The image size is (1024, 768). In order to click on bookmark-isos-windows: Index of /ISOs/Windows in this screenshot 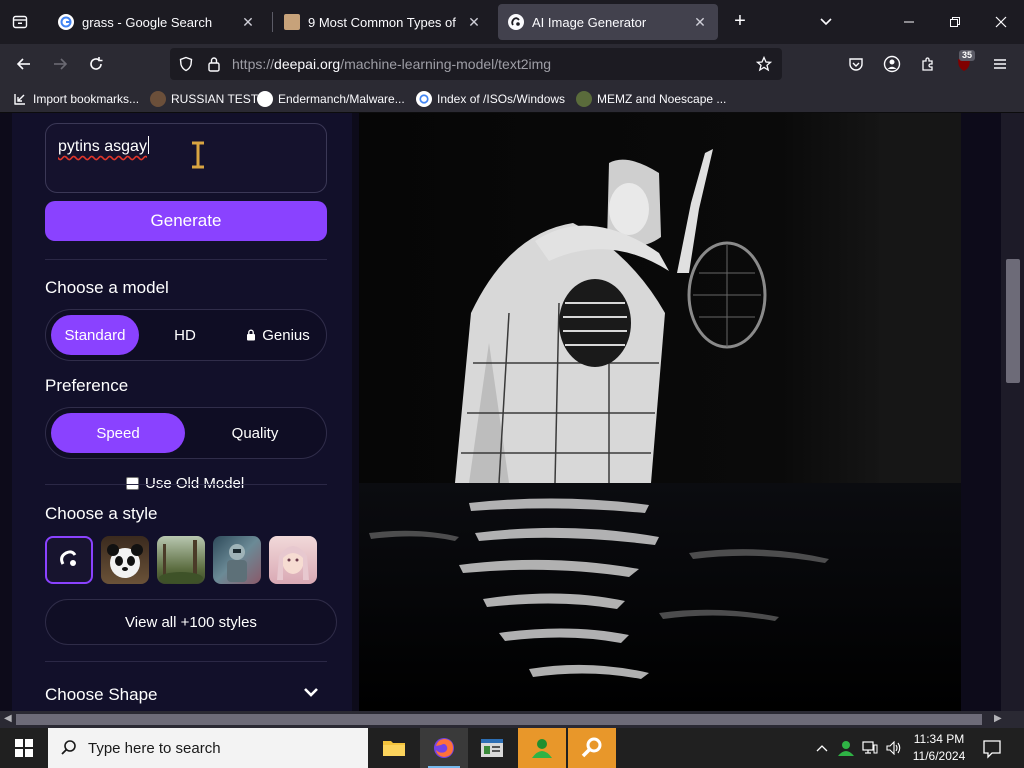, I will do `click(490, 99)`.